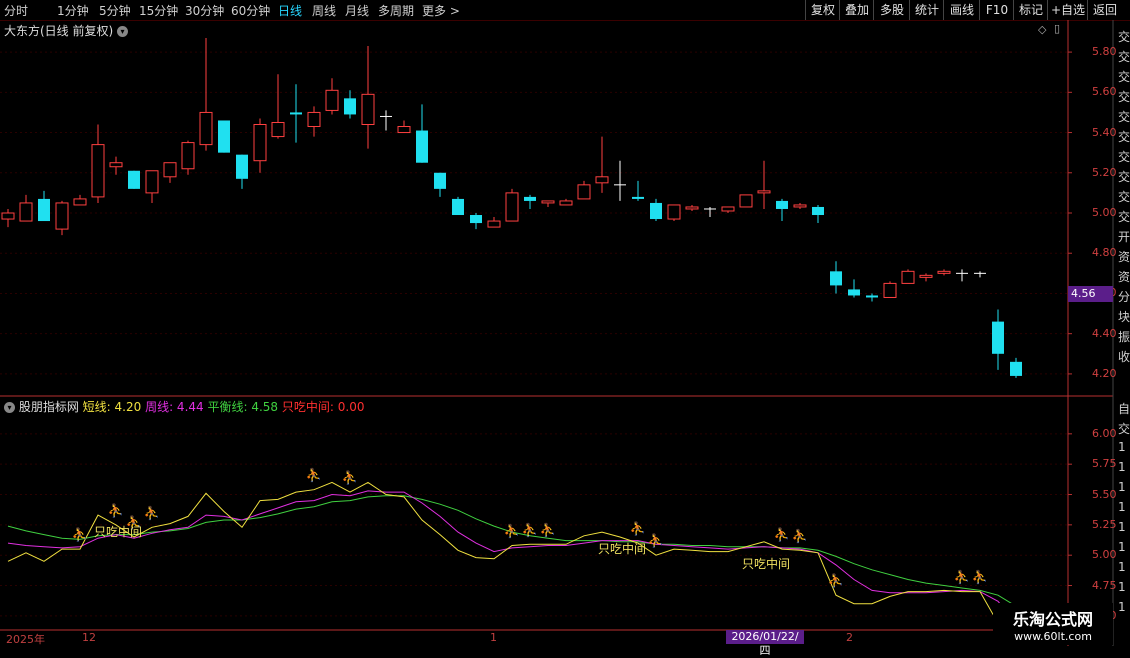 The image size is (1130, 658). Describe the element at coordinates (112, 407) in the screenshot. I see `indicator-value-short: 短线: 4.20` at that location.